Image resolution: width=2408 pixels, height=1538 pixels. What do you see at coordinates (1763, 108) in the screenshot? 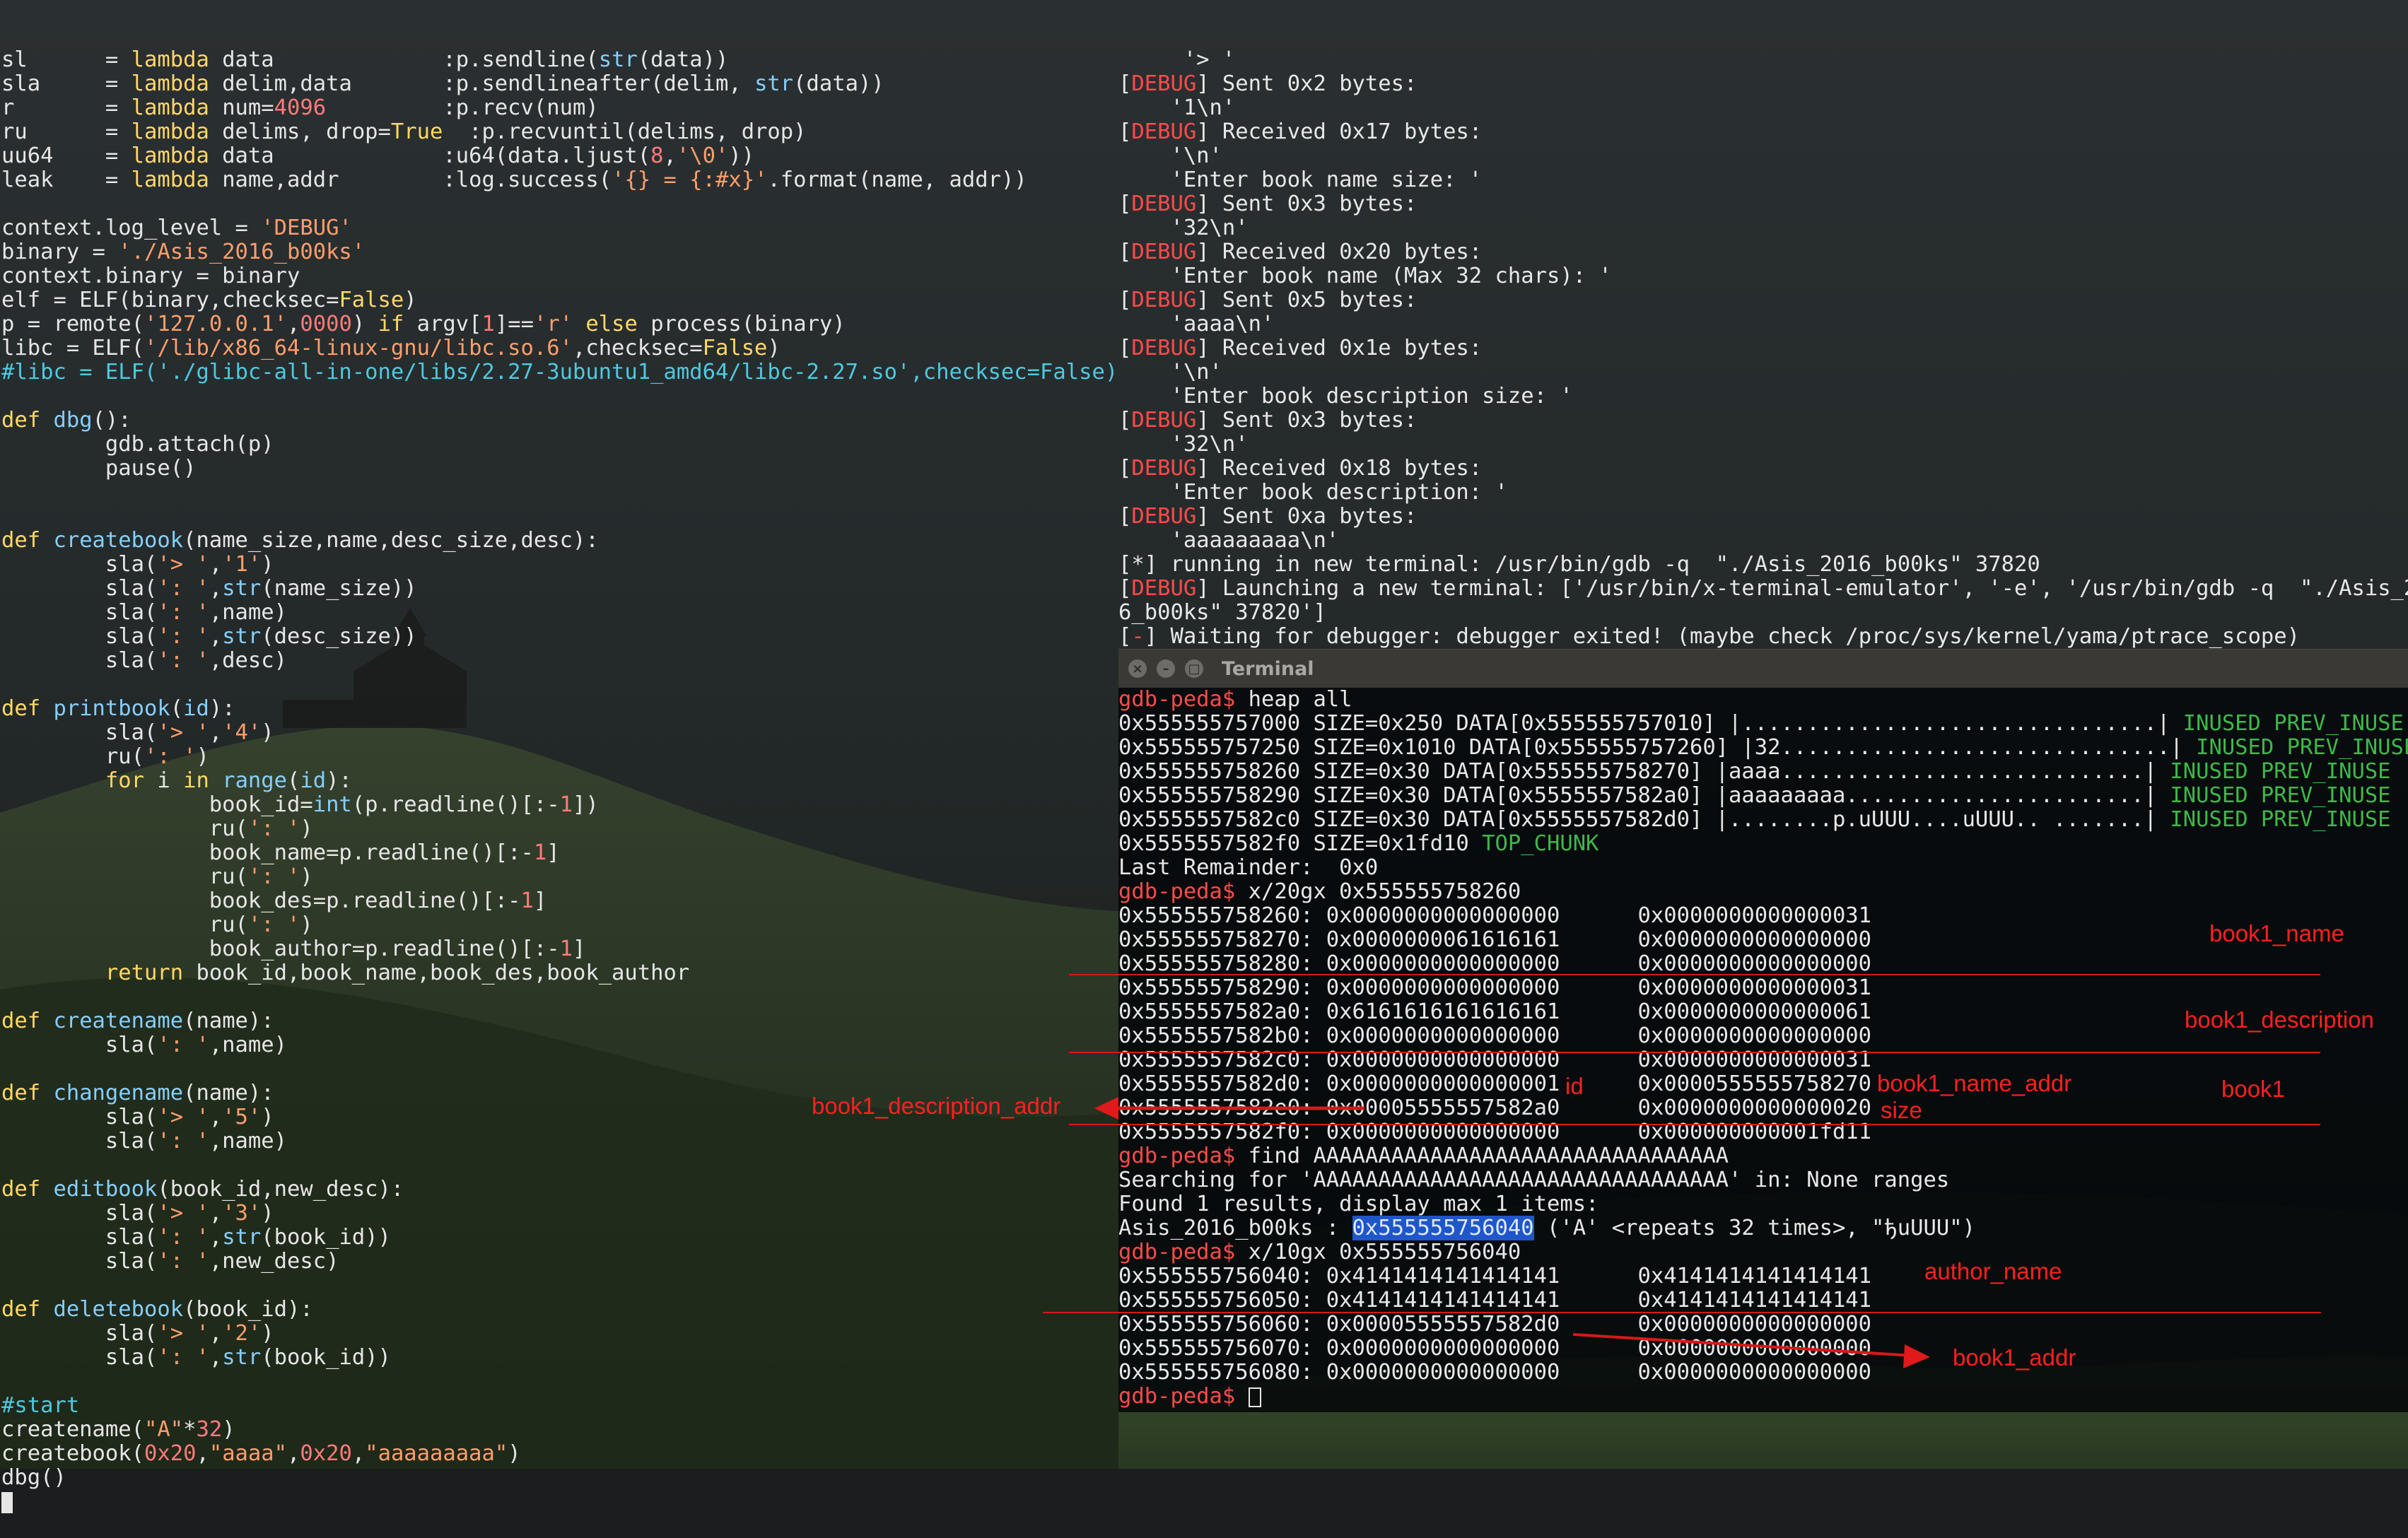
I see `debug-line: '1\n'` at bounding box center [1763, 108].